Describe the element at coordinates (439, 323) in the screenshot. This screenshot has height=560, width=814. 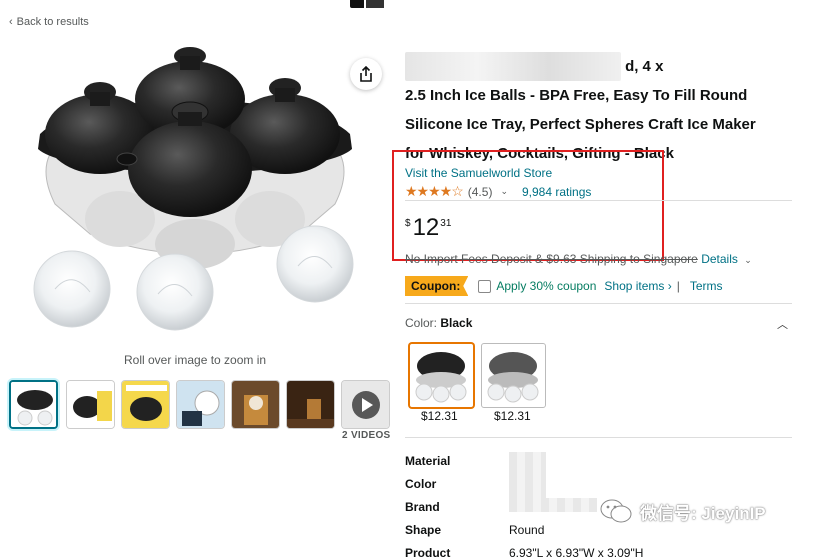
I see `color-label: Color: Black` at that location.